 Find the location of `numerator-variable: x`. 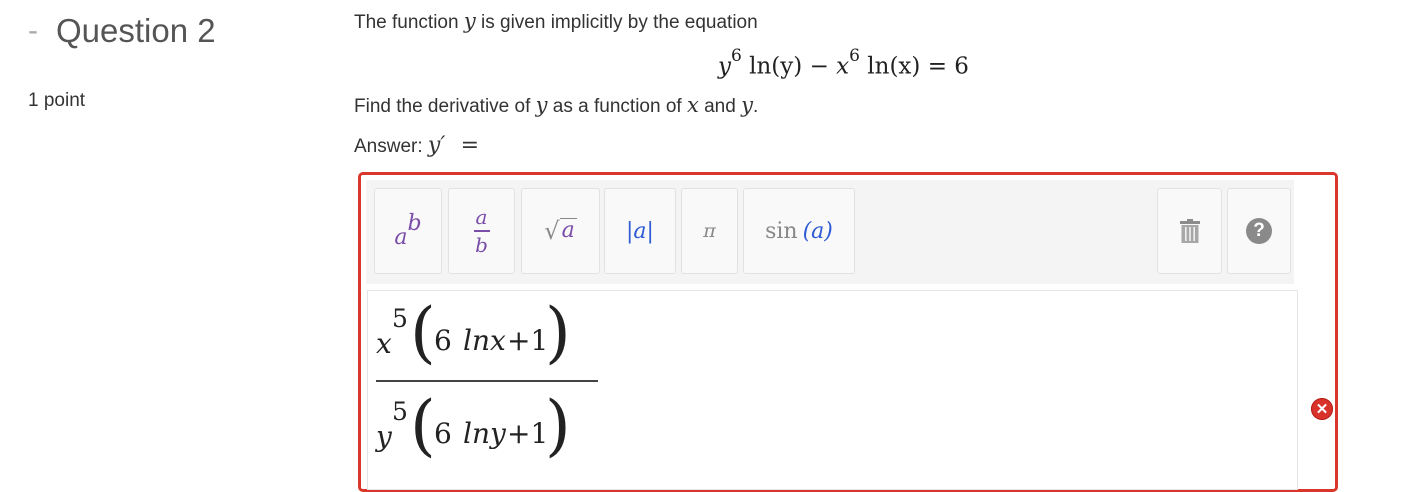

numerator-variable: x is located at coordinates (384, 343).